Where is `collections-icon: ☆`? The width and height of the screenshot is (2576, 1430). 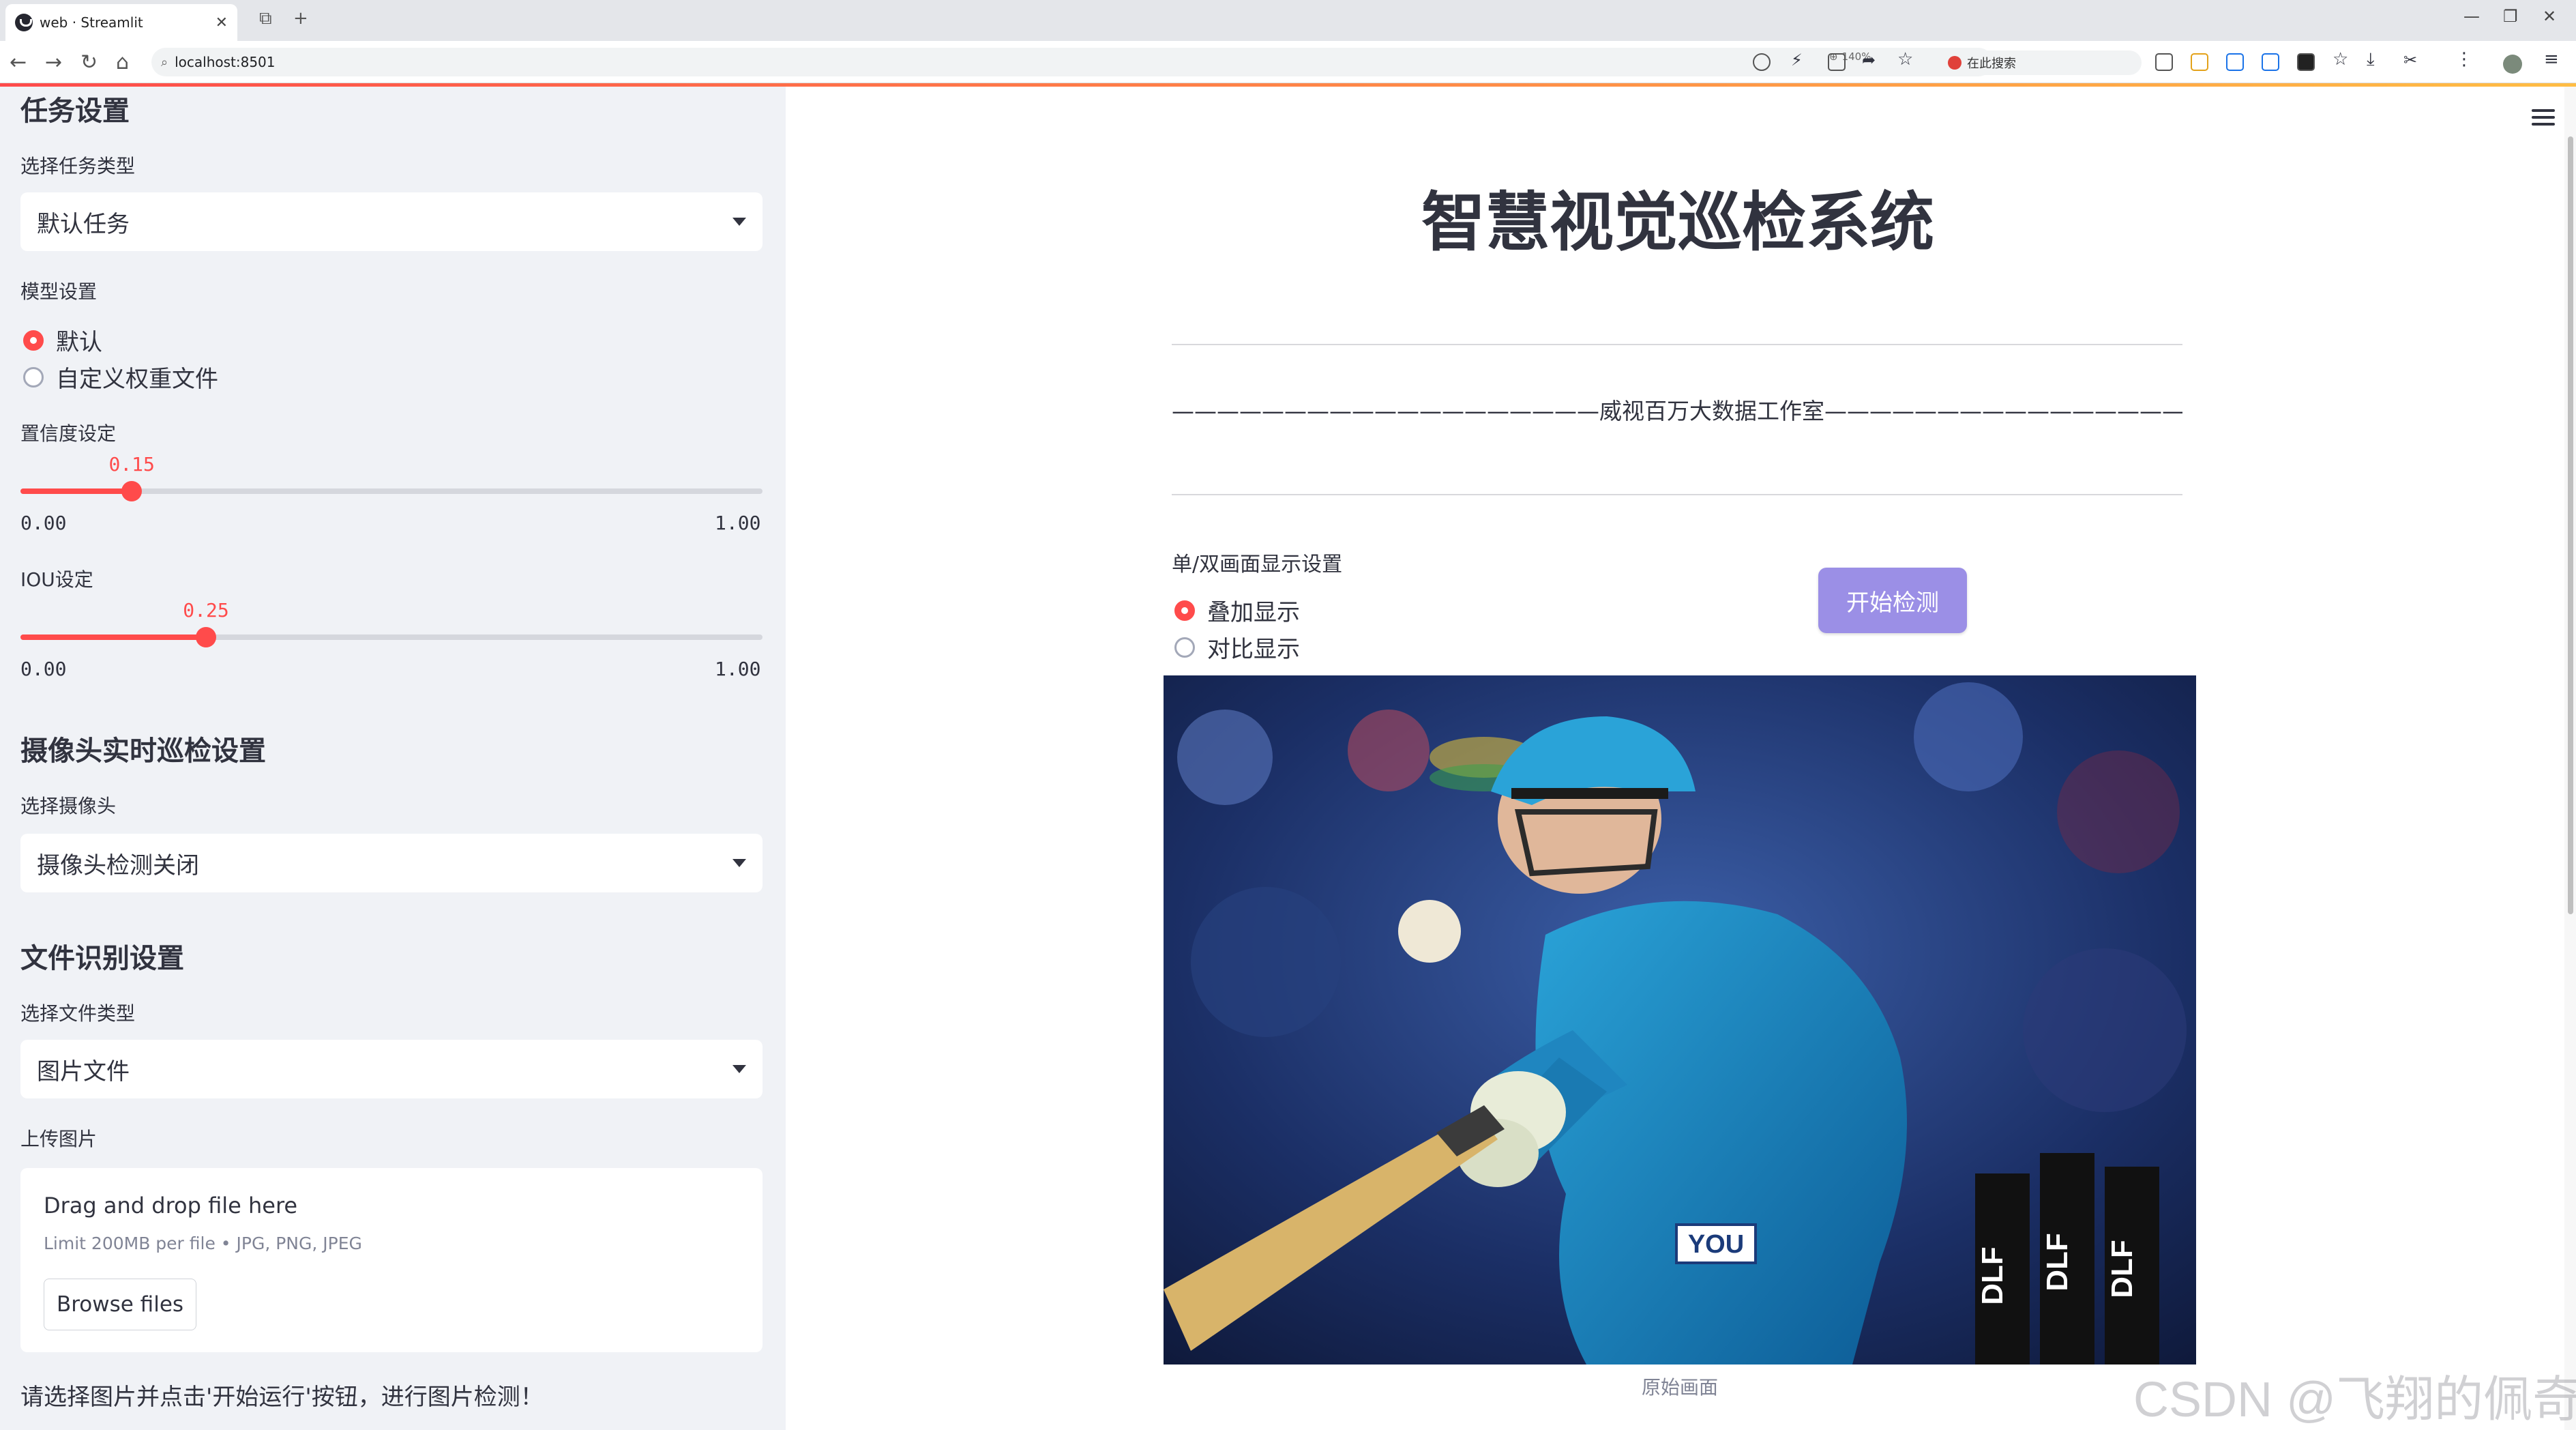 collections-icon: ☆ is located at coordinates (2341, 60).